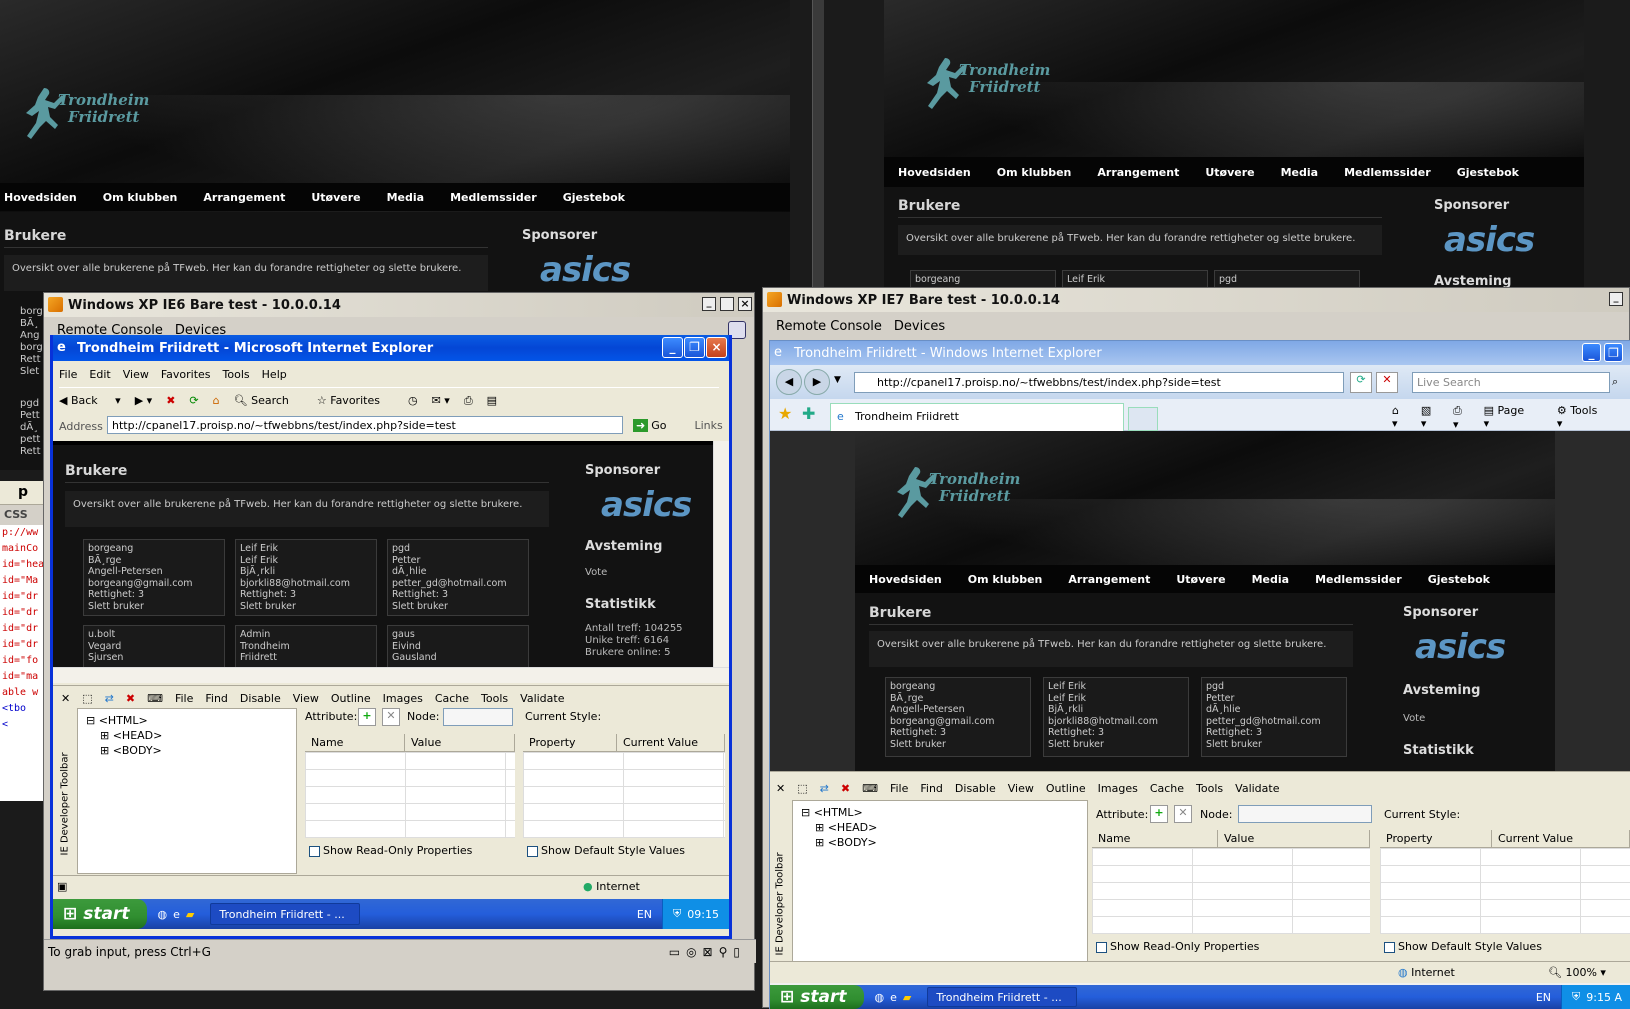 This screenshot has height=1009, width=1630. Describe the element at coordinates (24, 493) in the screenshot. I see `editor-tab: p` at that location.